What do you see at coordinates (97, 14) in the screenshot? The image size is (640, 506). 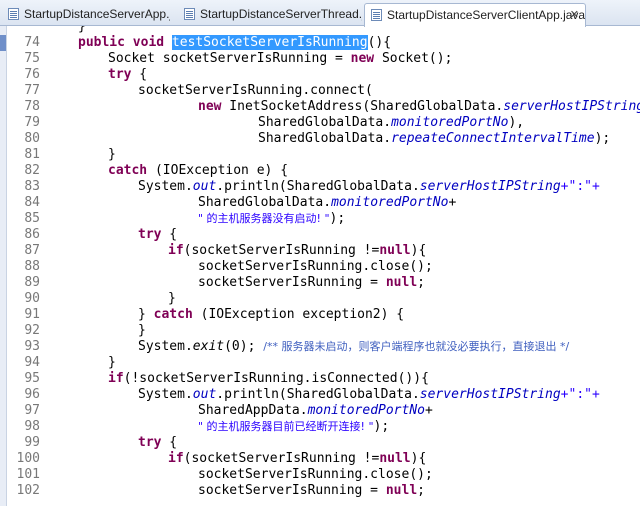 I see `tab-label: StartupDistanceServerApp.java` at bounding box center [97, 14].